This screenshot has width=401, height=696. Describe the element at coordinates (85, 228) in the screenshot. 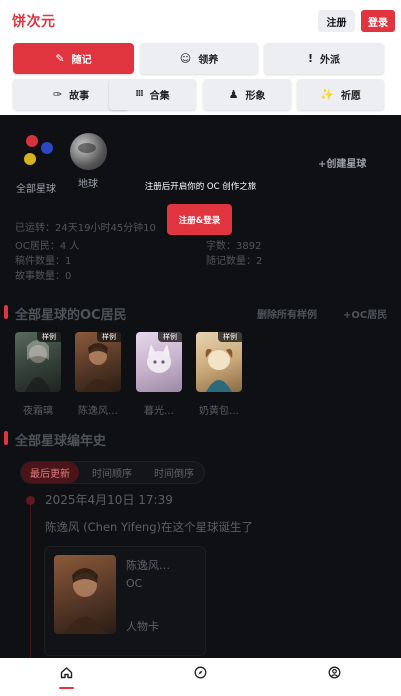

I see `uptime-stat: 已运转：24天19小时45分钟10` at that location.